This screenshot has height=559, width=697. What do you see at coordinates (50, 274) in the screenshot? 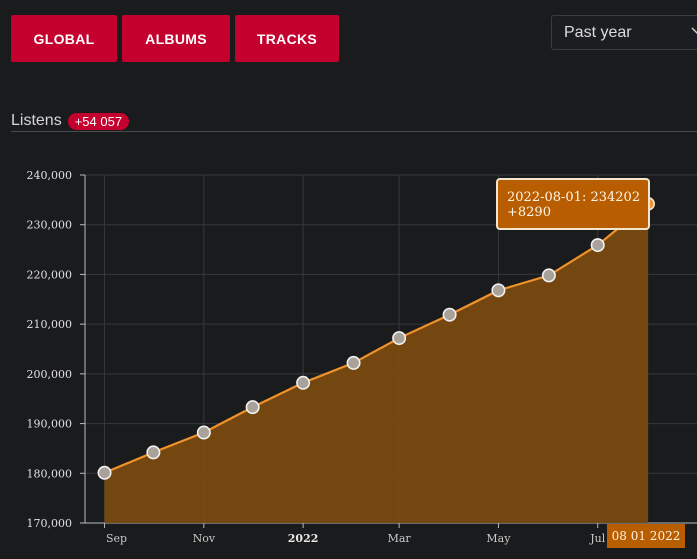
I see `y-tick-label: 220,000` at bounding box center [50, 274].